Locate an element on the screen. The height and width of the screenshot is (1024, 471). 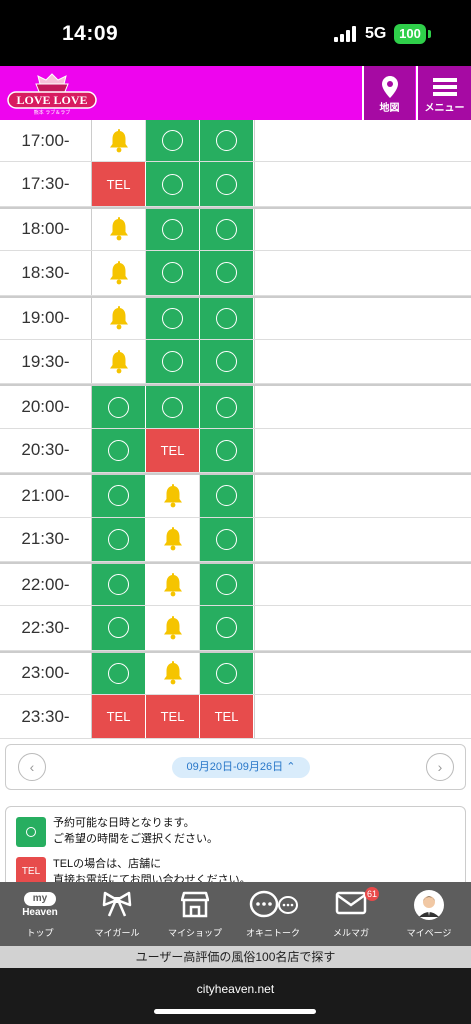
time-slot-label: 19:30- is located at coordinates (46, 361).